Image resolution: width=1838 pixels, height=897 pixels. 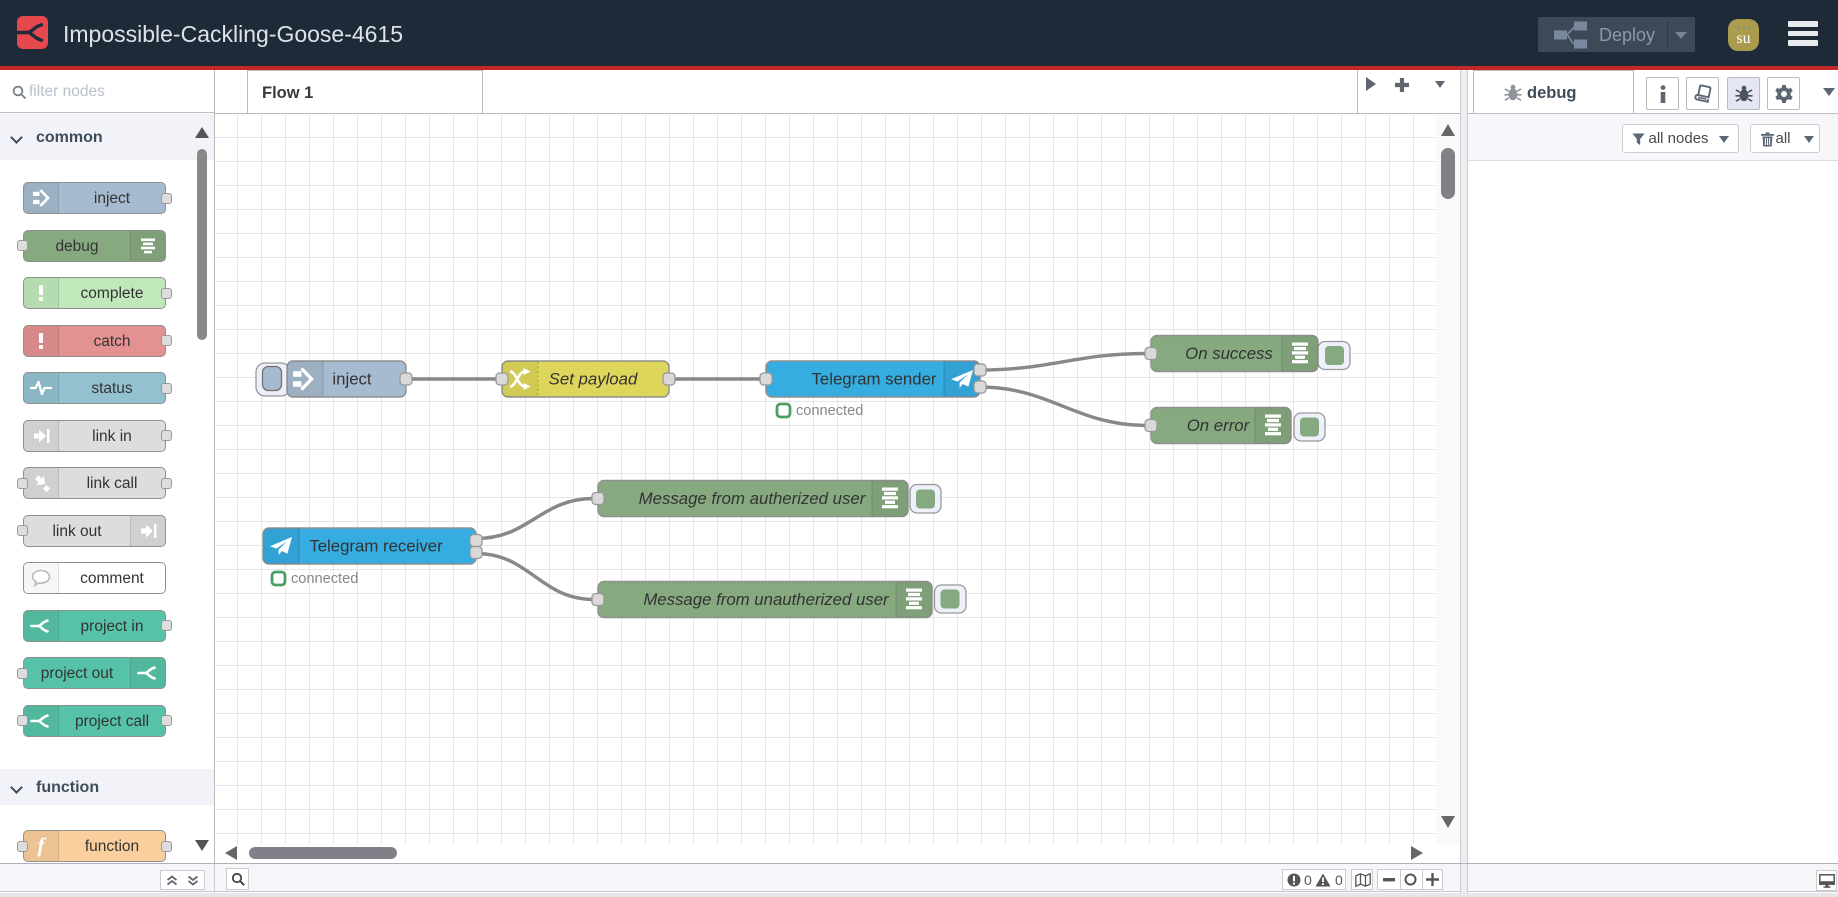 I want to click on svg-text: f, so click(x=42, y=845).